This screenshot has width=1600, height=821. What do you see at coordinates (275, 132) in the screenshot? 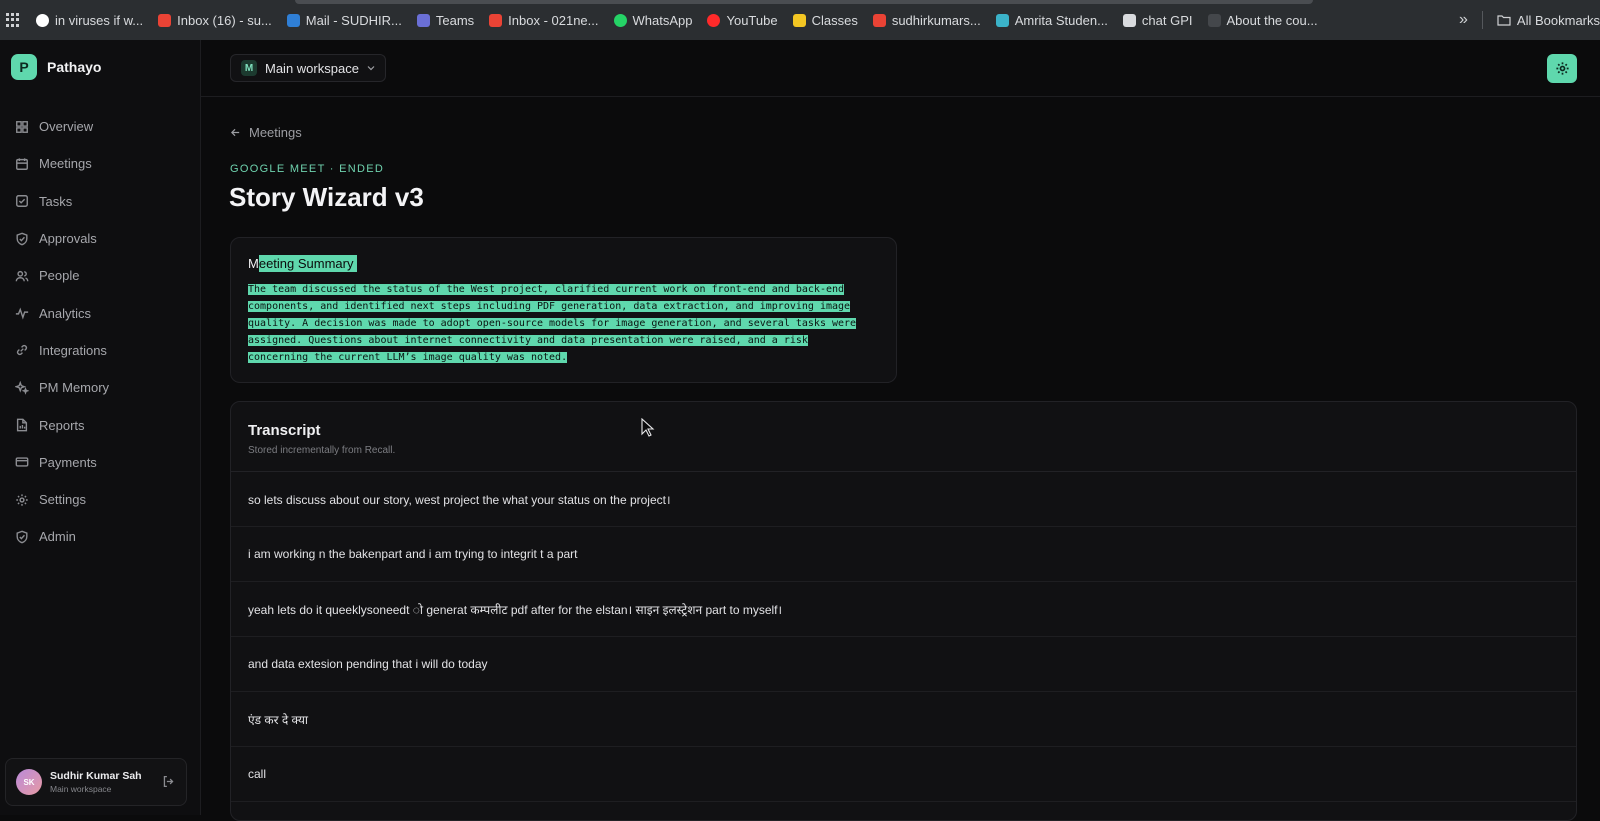
I see `back-link-label: Meetings` at bounding box center [275, 132].